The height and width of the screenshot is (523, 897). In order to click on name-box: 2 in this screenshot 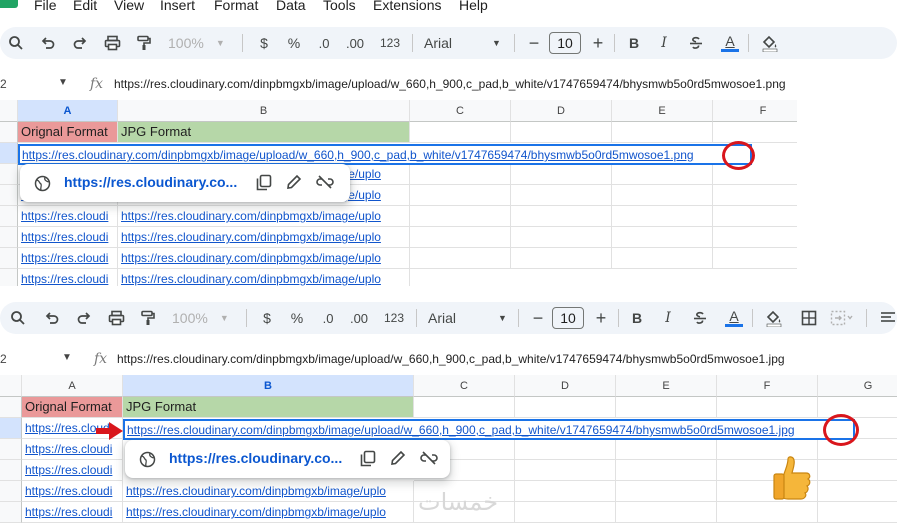, I will do `click(3, 359)`.